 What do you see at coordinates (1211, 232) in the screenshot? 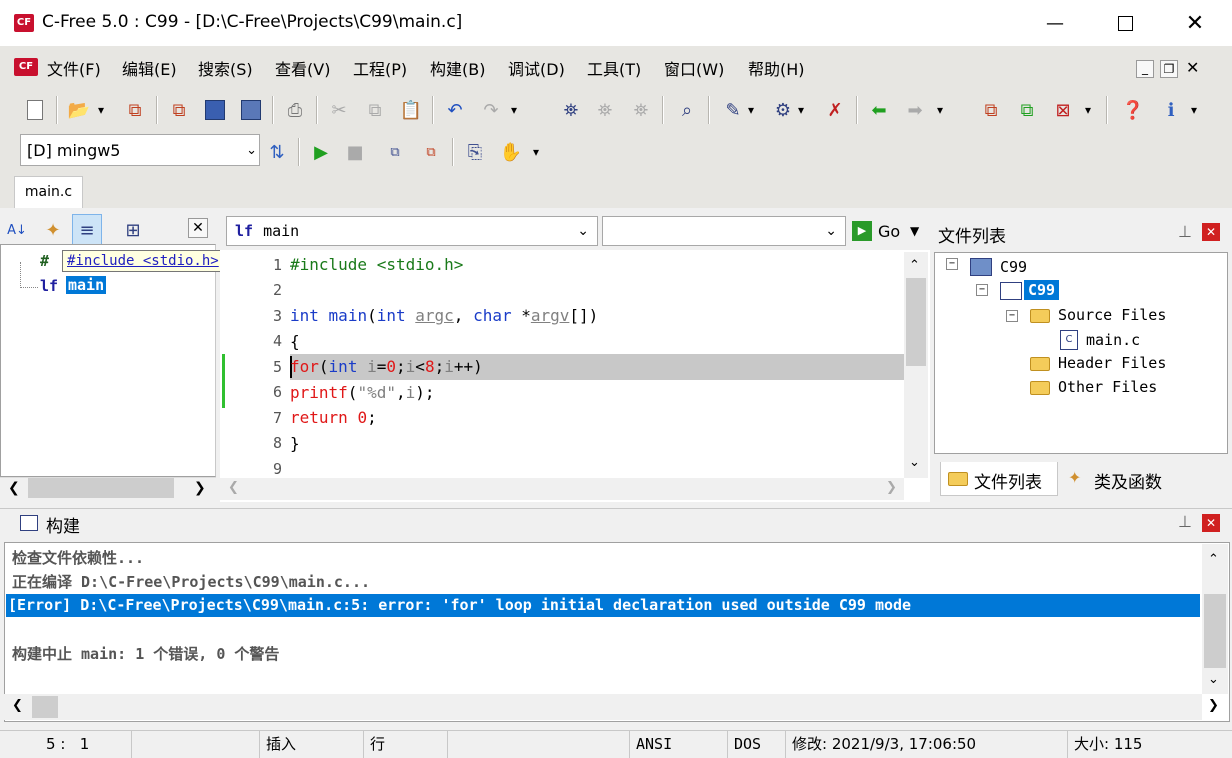
I see `filelist-close-icon: ✕` at bounding box center [1211, 232].